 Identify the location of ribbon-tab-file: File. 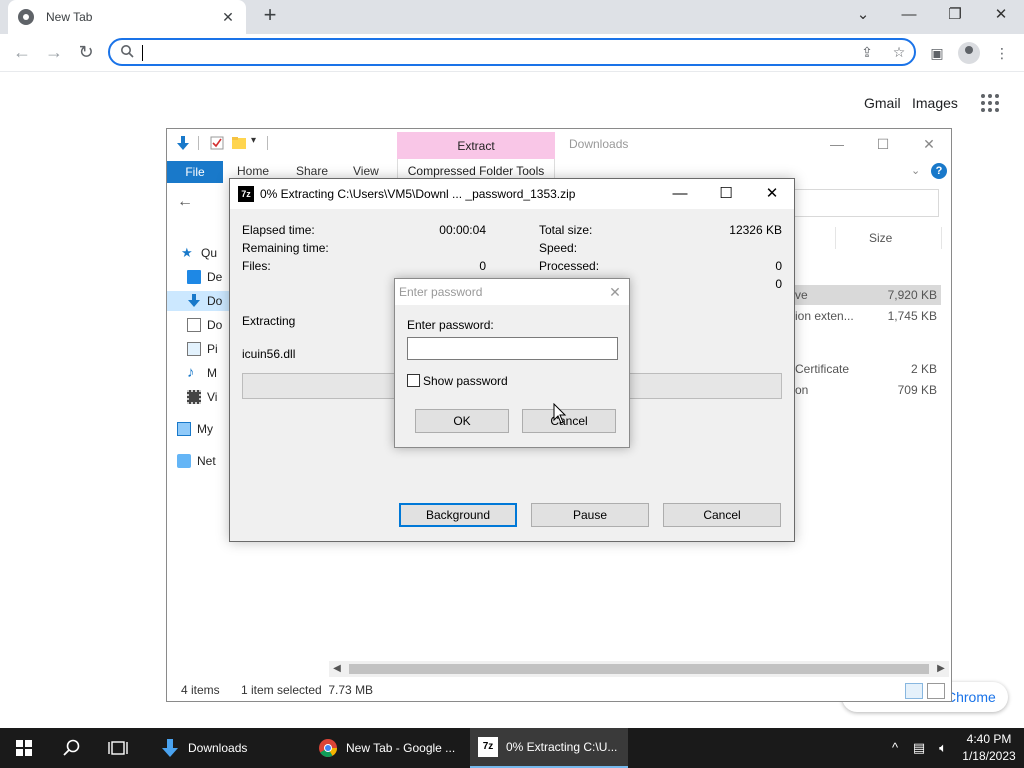
(195, 172).